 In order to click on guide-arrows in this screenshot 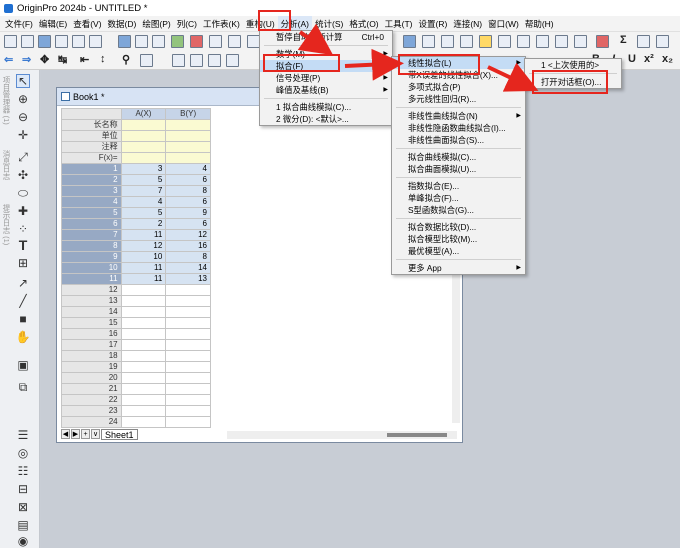, I will do `click(418, 57)`.